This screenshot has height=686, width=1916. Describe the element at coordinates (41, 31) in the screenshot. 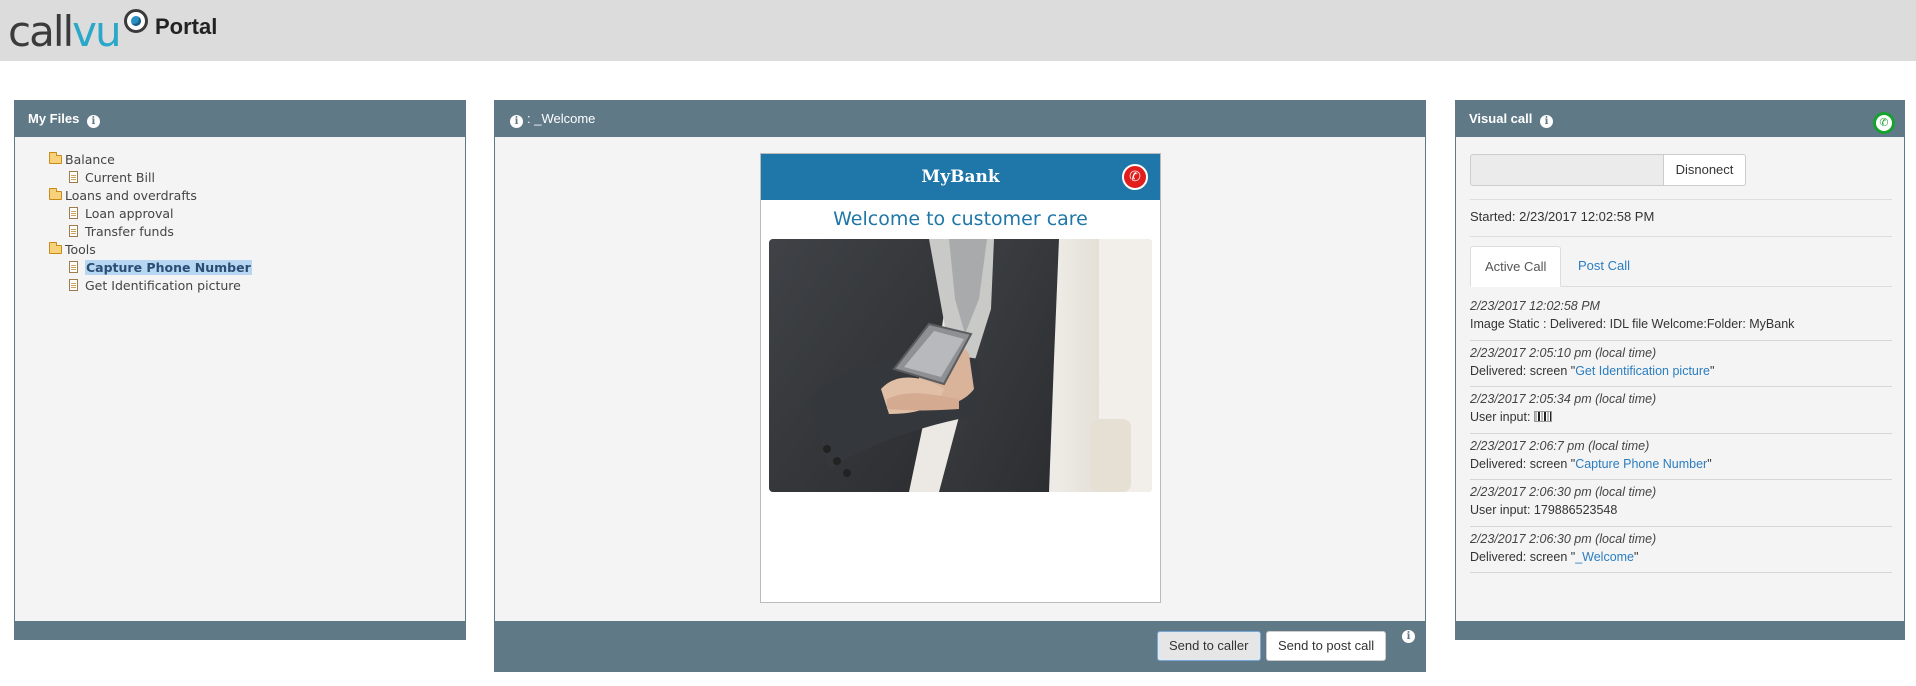

I see `logo-text-call: call` at that location.